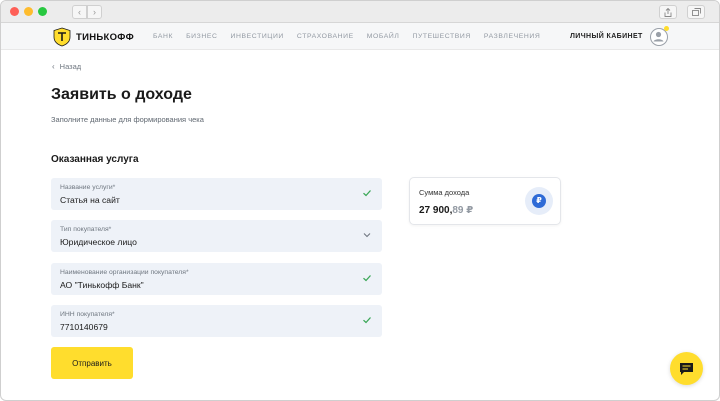  What do you see at coordinates (105, 37) in the screenshot?
I see `brand-name: ТИНЬКОФФ` at bounding box center [105, 37].